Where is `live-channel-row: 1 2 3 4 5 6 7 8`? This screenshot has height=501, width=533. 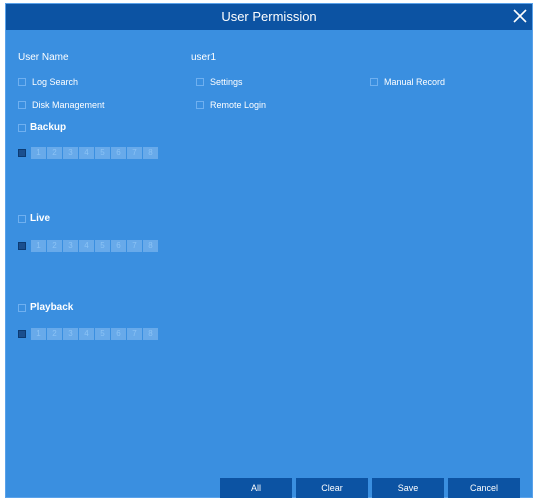 live-channel-row: 1 2 3 4 5 6 7 8 is located at coordinates (88, 246).